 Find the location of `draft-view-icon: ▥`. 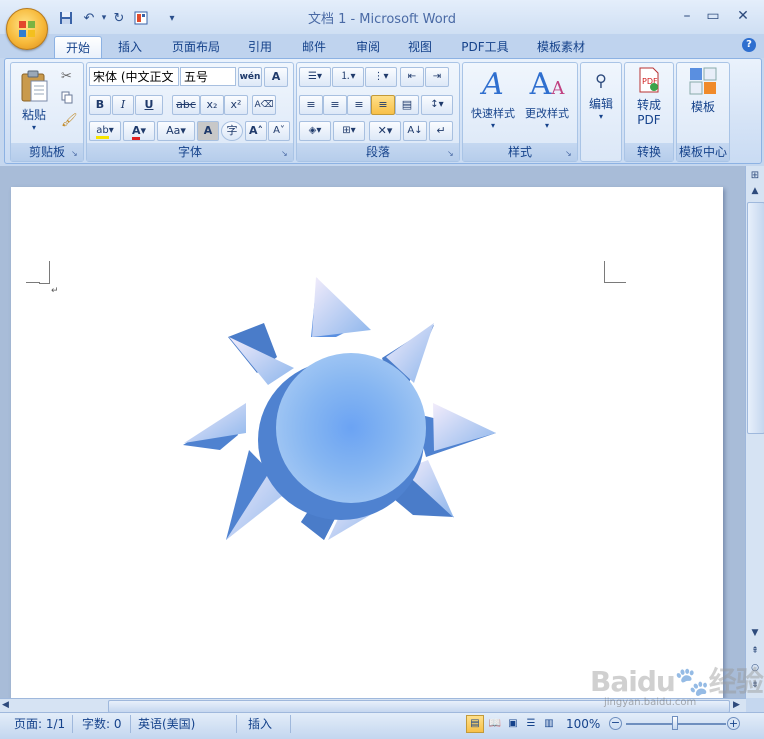

draft-view-icon: ▥ is located at coordinates (549, 724).